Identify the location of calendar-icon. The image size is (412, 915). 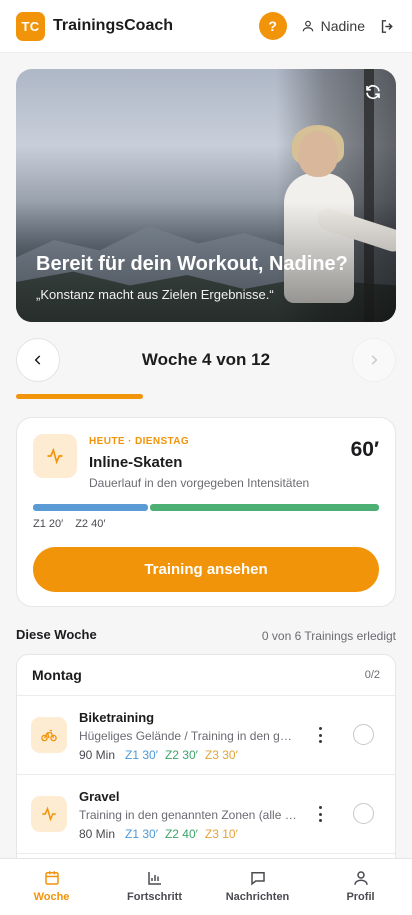
(51, 878).